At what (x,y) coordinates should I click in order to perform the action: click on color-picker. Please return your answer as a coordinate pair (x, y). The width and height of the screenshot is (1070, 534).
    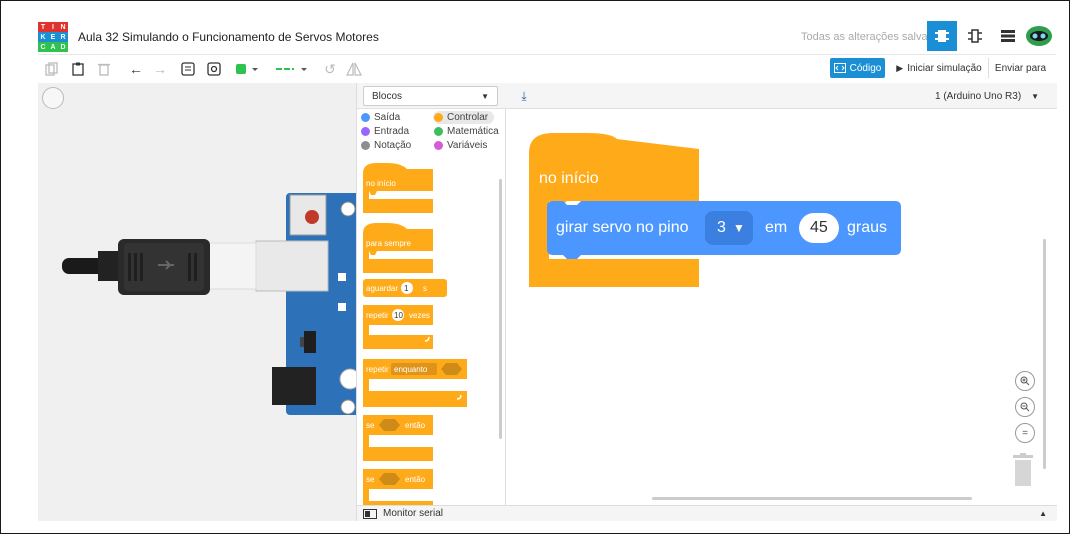
    Looking at the image, I should click on (251, 69).